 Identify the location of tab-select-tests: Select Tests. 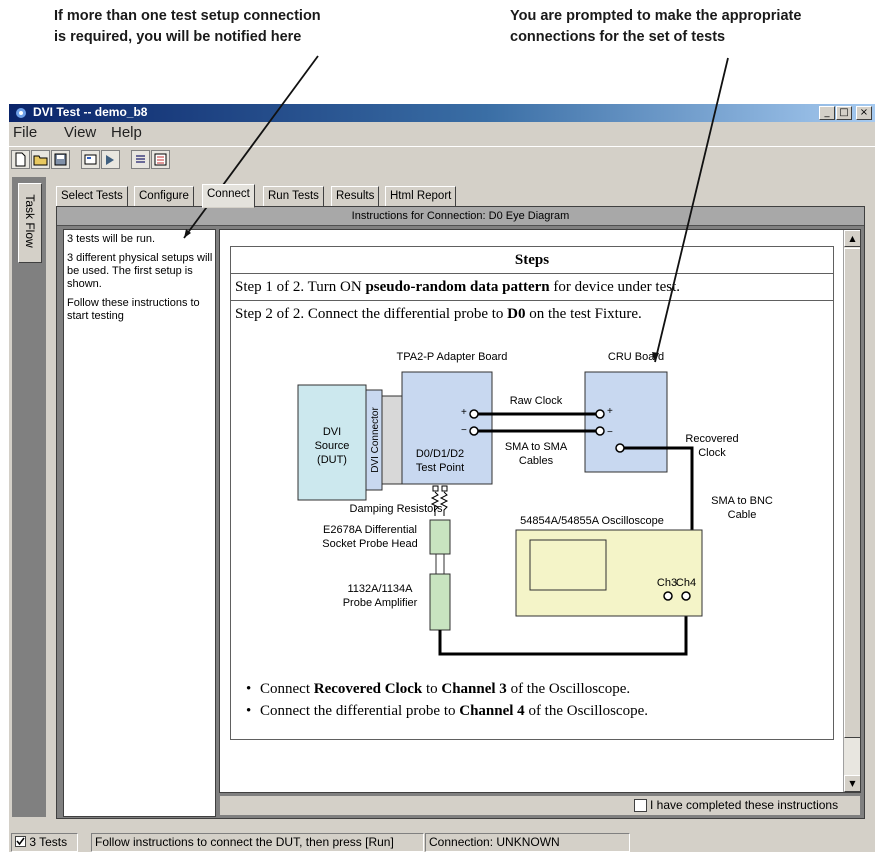
(92, 196).